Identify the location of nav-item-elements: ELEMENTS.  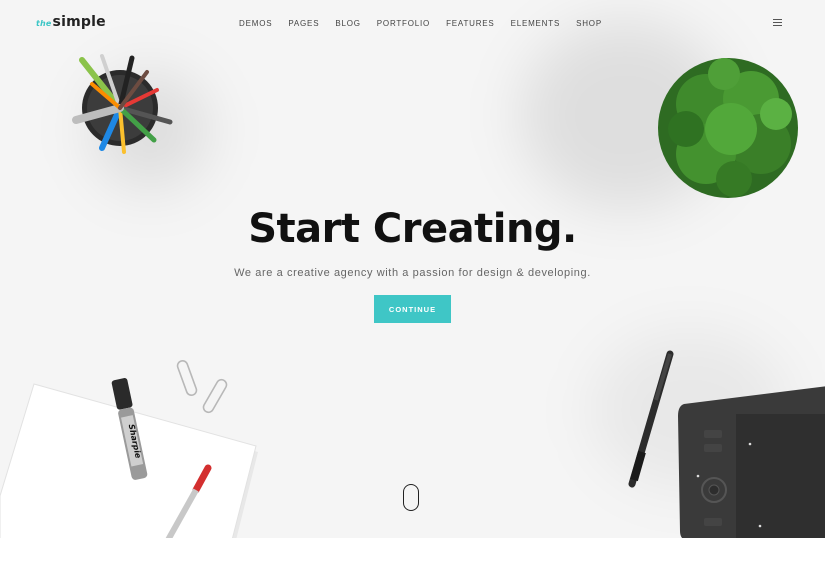
(536, 23).